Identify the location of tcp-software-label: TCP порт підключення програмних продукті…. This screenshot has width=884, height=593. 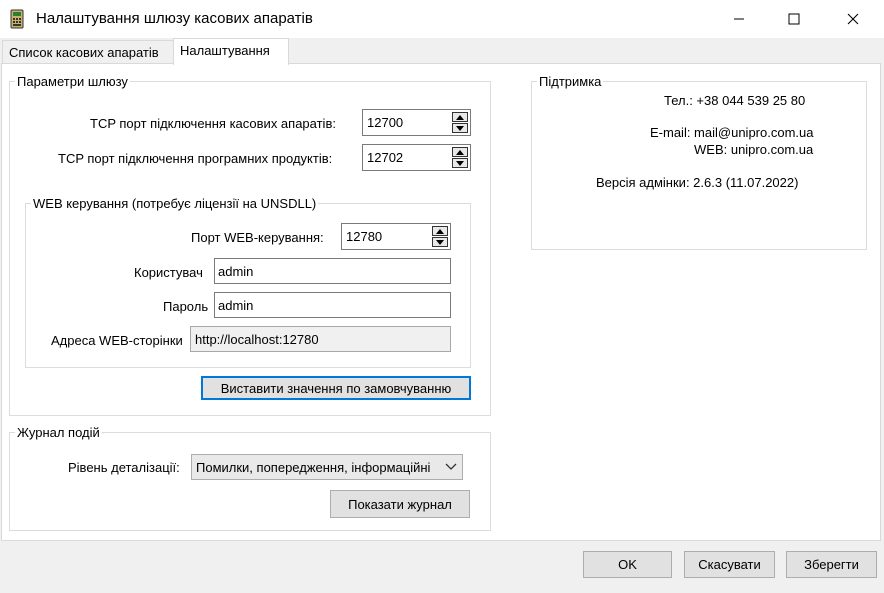
(195, 158).